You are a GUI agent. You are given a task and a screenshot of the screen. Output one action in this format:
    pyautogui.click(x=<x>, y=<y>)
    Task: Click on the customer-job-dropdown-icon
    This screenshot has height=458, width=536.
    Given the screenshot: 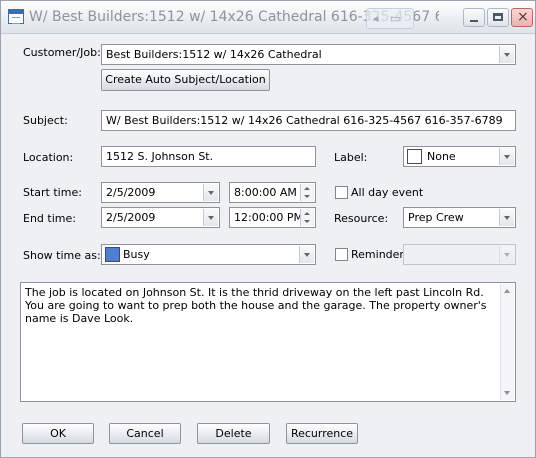 What is the action you would take?
    pyautogui.click(x=506, y=54)
    